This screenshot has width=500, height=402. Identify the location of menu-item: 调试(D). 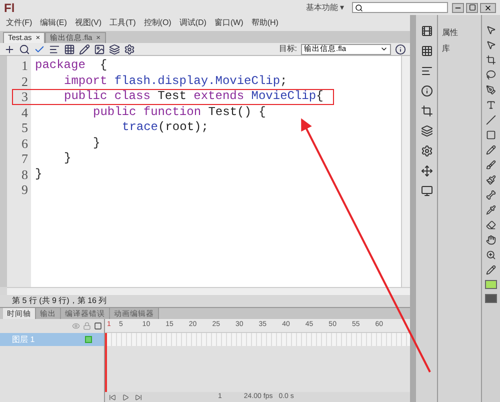
(192, 23).